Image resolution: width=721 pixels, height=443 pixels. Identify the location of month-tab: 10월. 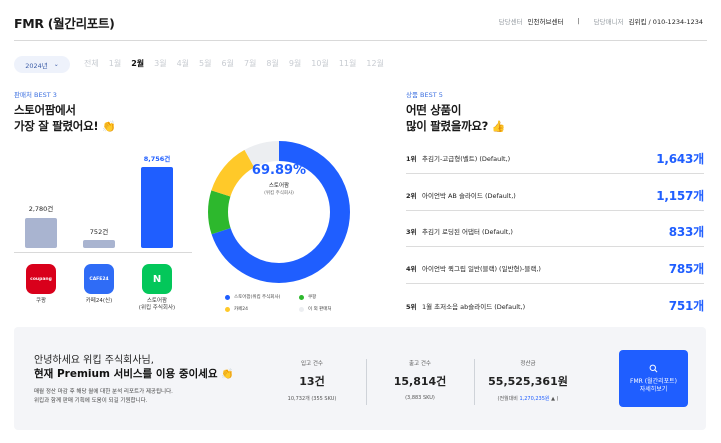
(320, 63).